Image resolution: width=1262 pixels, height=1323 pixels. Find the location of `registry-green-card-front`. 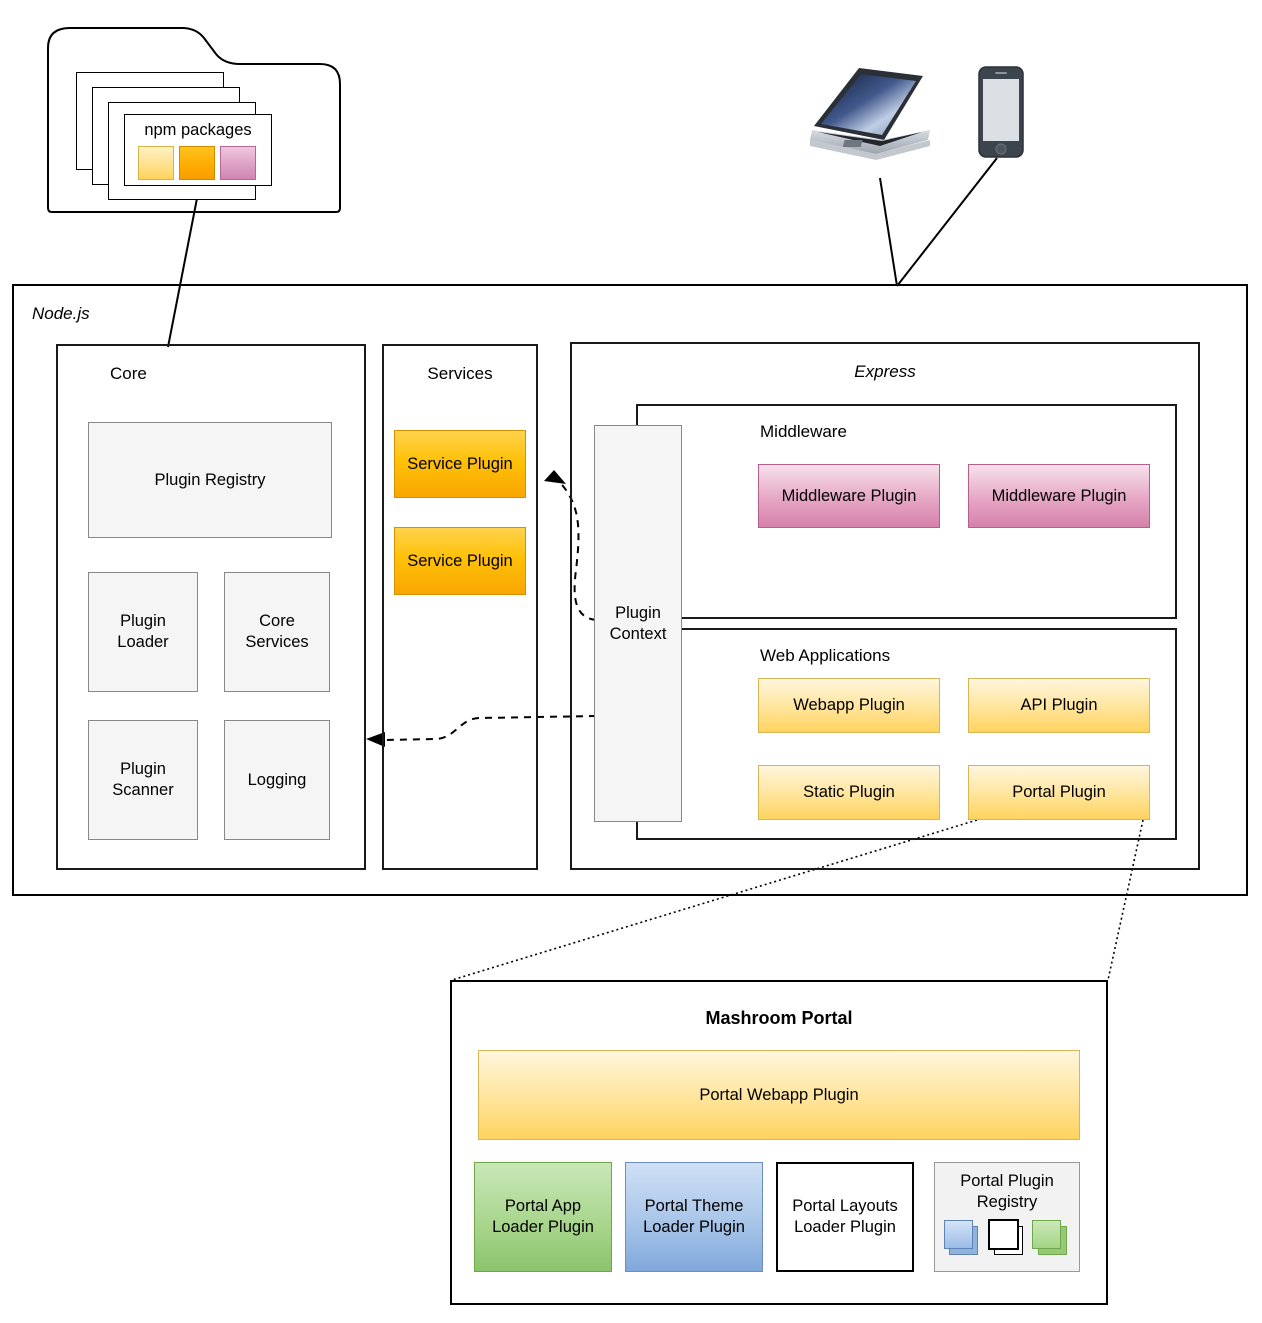

registry-green-card-front is located at coordinates (1046, 1235).